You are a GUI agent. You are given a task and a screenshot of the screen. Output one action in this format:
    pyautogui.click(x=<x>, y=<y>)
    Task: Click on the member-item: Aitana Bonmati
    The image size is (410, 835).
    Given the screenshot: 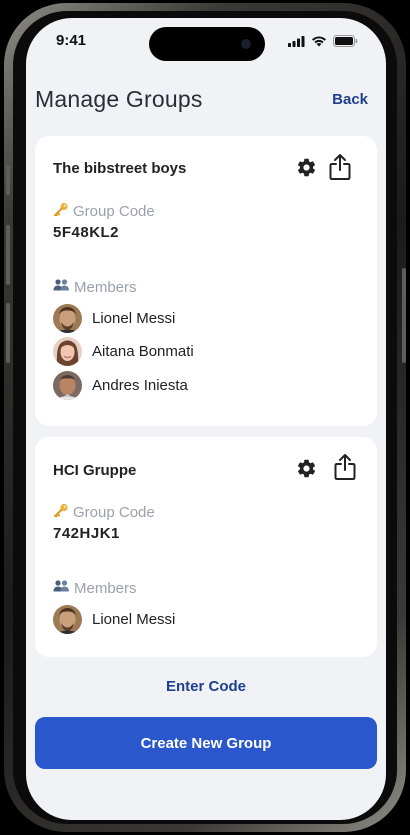 What is the action you would take?
    pyautogui.click(x=123, y=351)
    